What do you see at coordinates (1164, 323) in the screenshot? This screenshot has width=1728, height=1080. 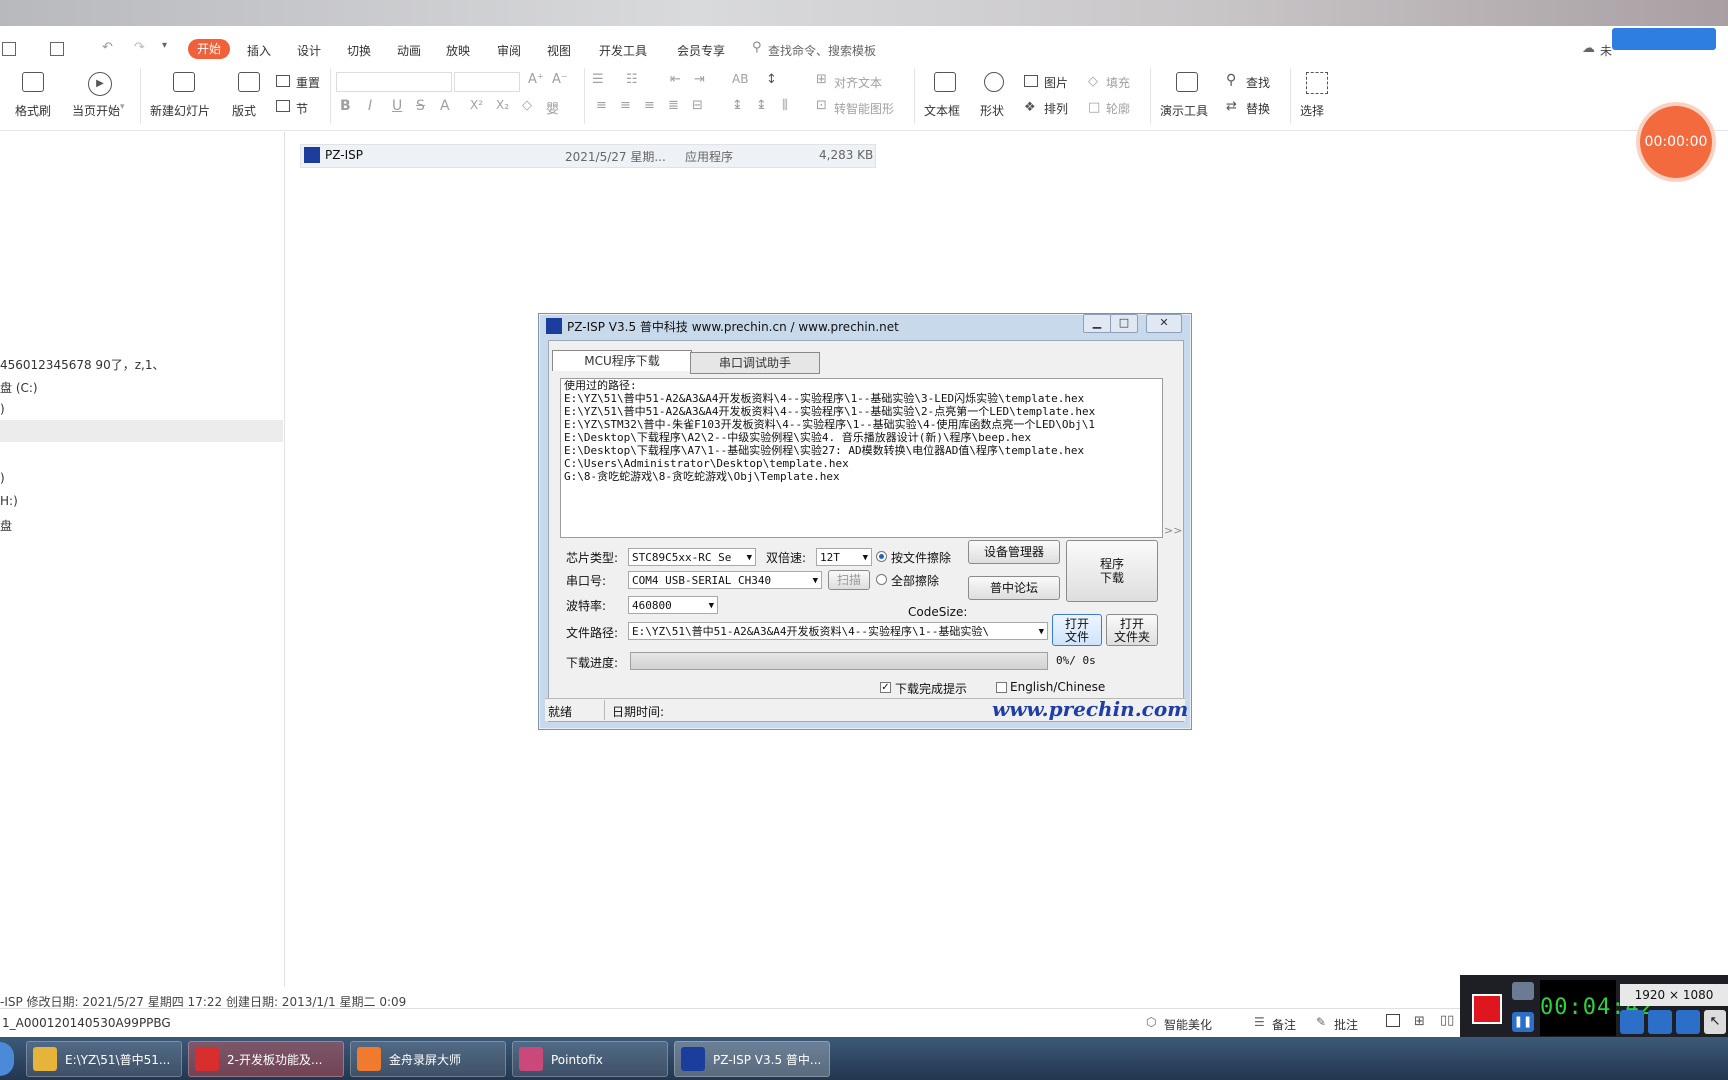 I see `close-button: ✕` at bounding box center [1164, 323].